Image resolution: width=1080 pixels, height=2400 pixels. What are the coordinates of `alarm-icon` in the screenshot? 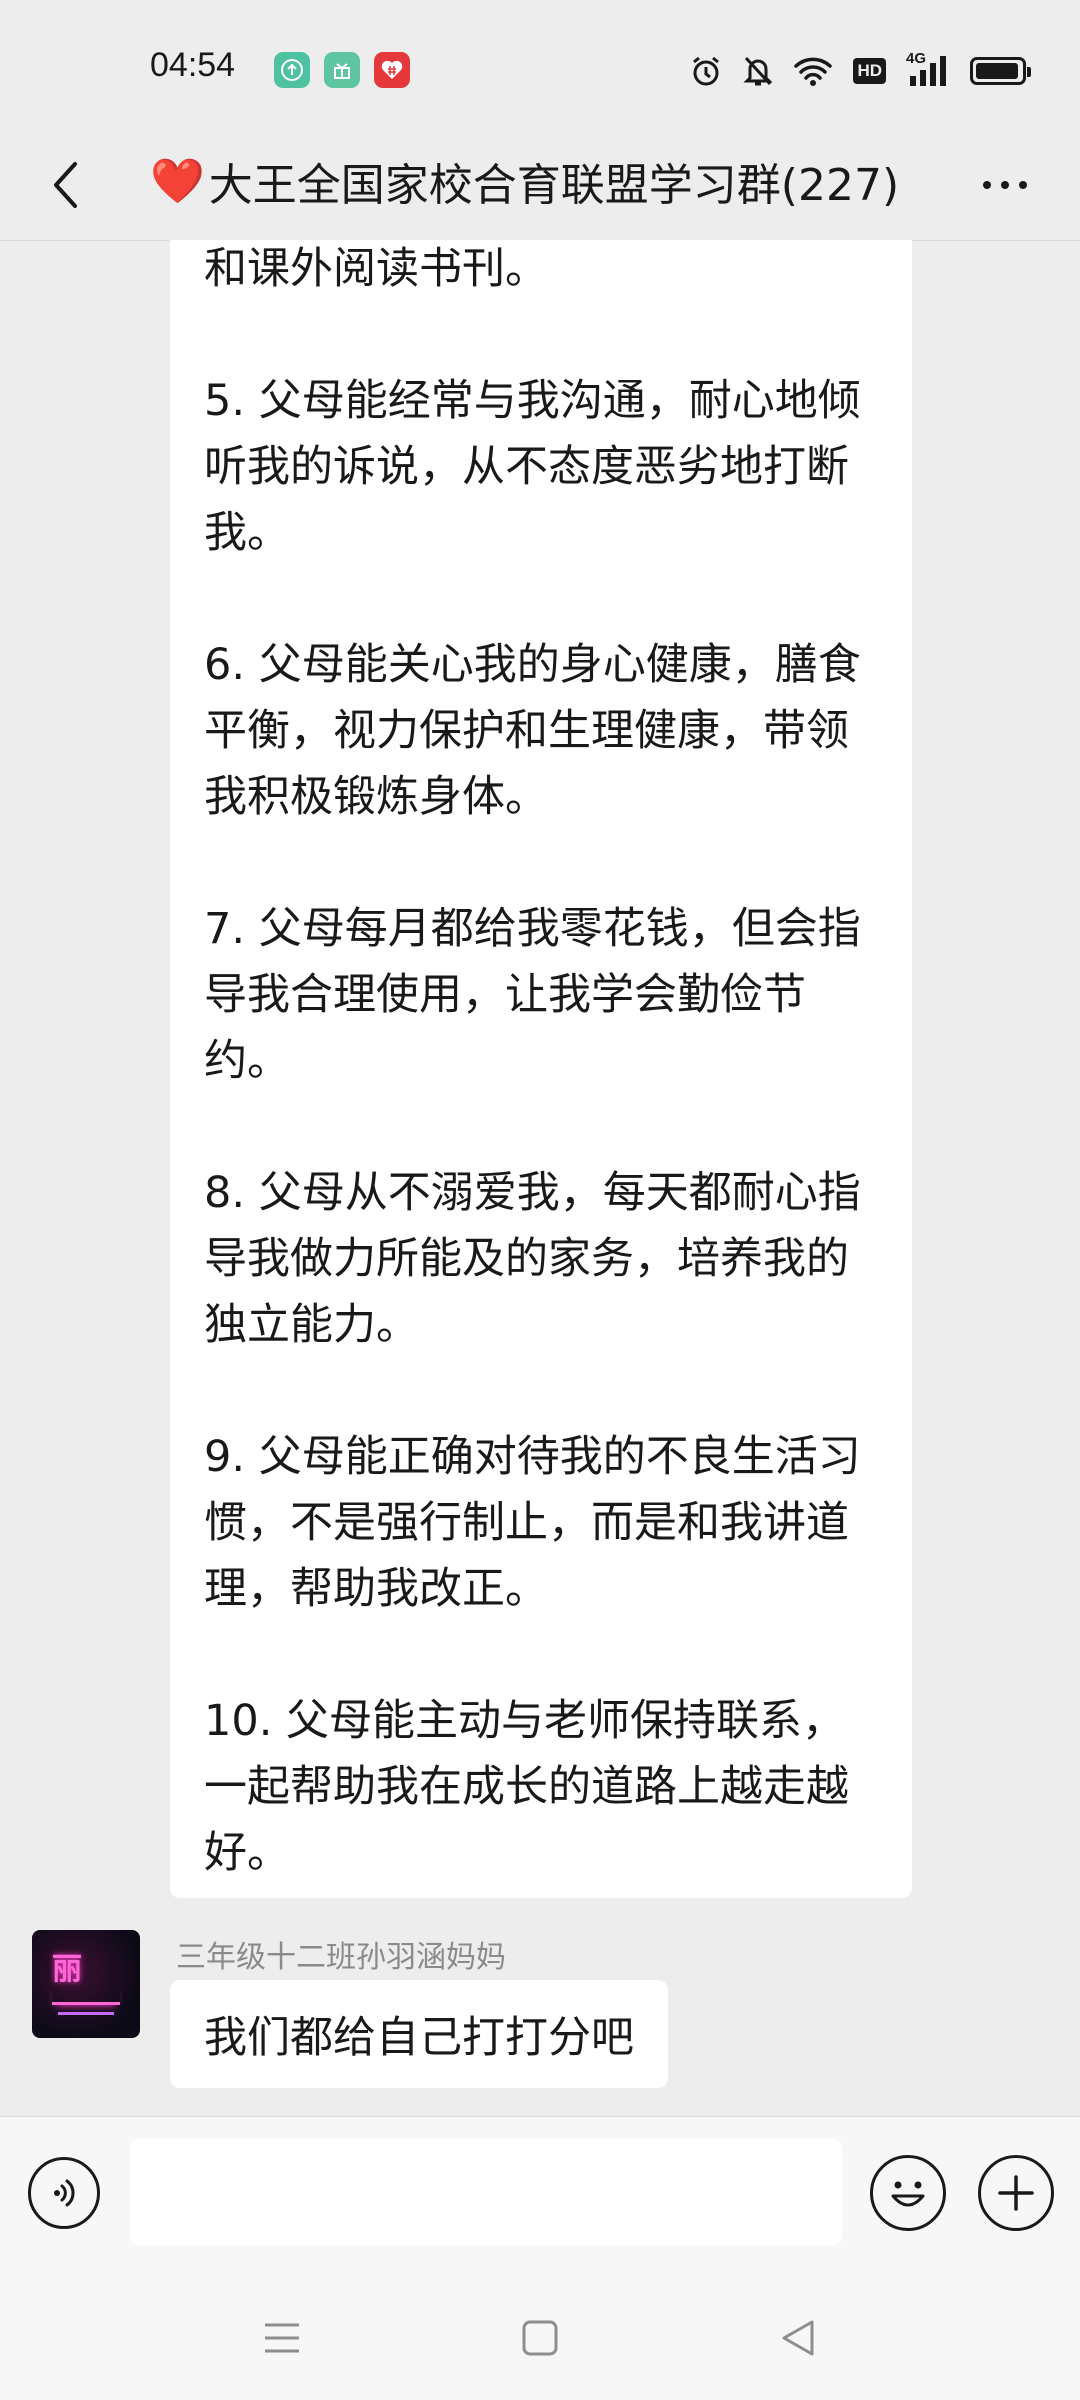 It's located at (706, 71).